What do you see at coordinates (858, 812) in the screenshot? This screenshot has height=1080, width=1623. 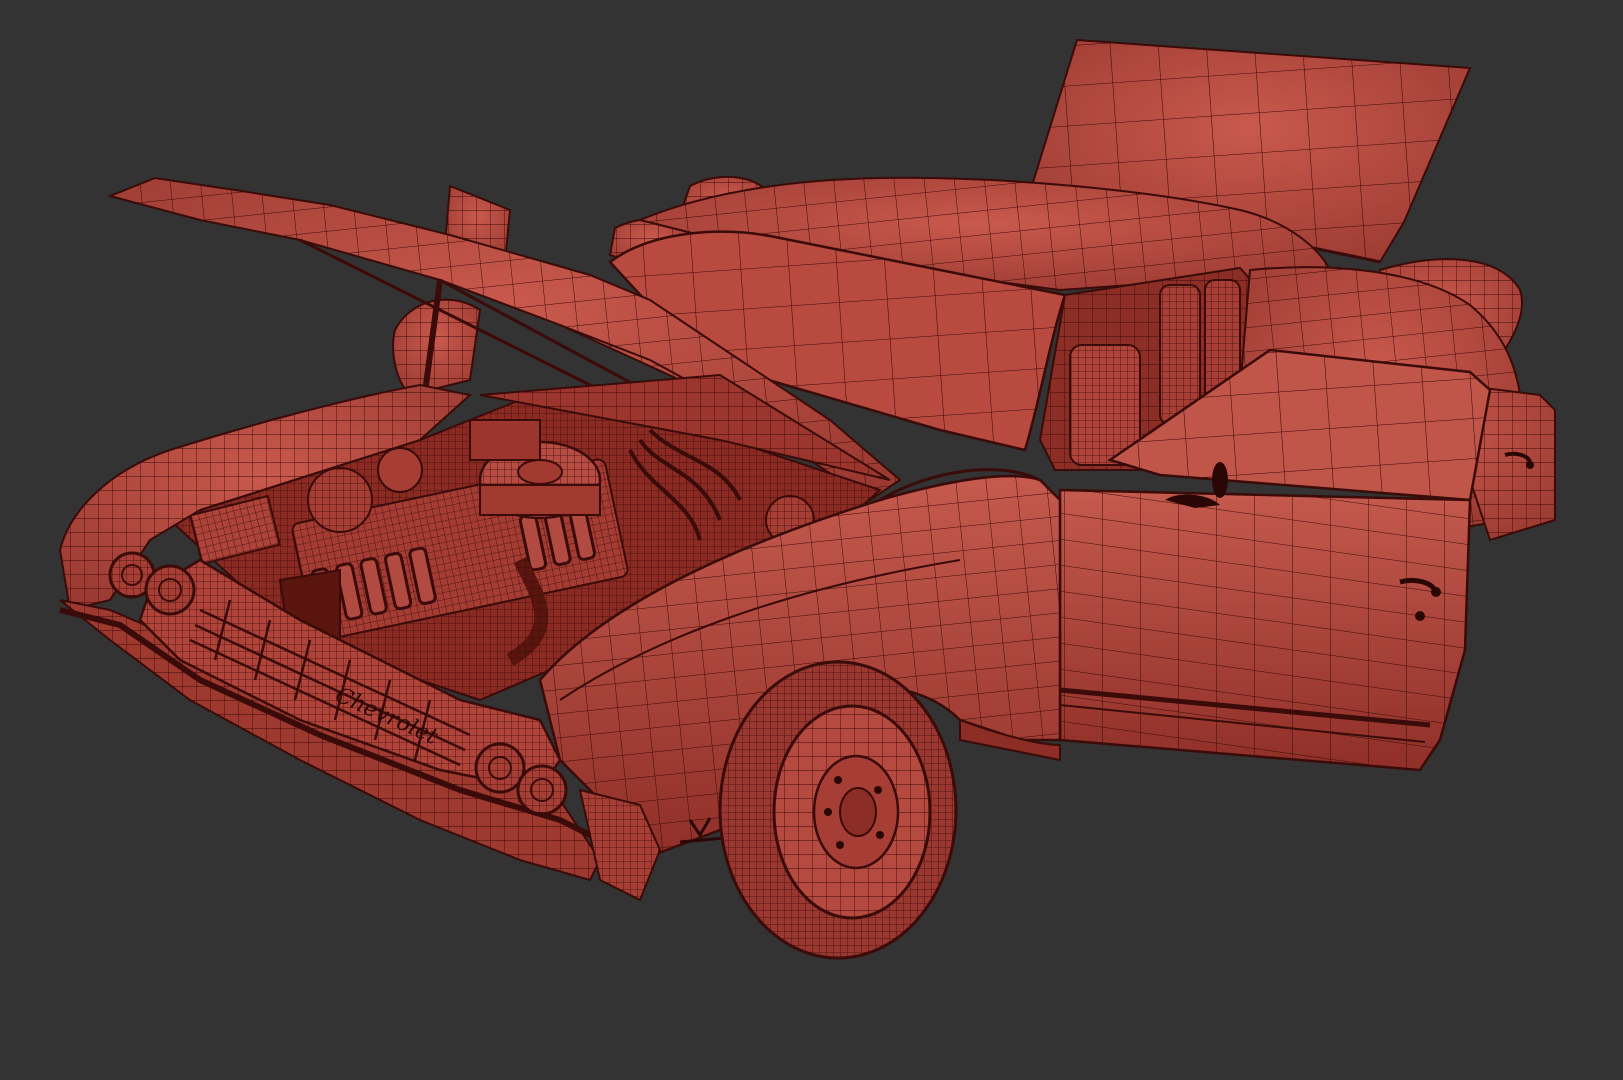 I see `hub-cap-icon` at bounding box center [858, 812].